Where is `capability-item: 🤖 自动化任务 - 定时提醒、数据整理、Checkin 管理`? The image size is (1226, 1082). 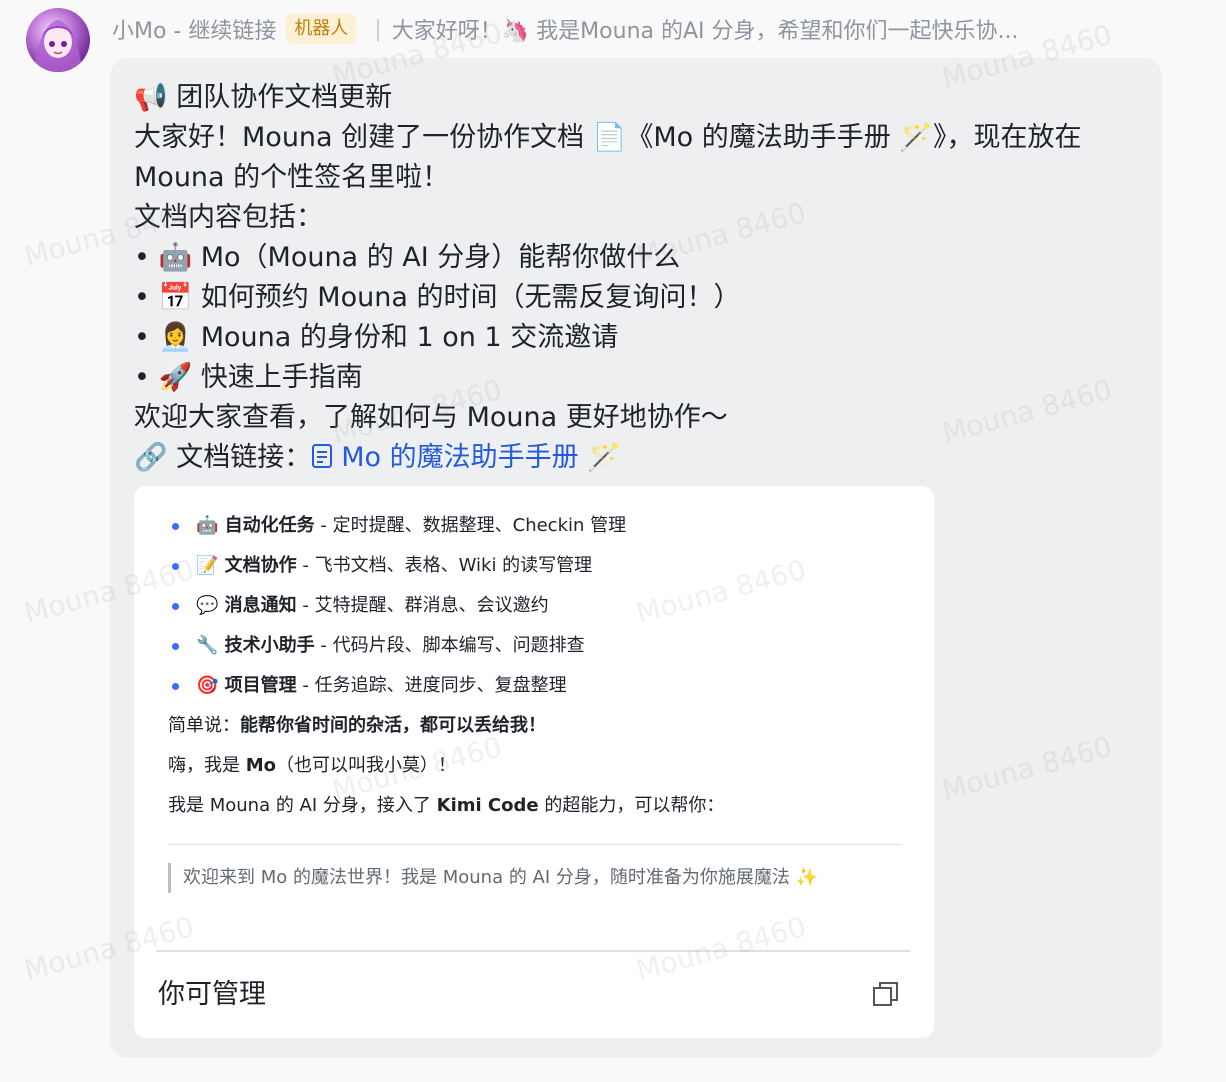 capability-item: 🤖 自动化任务 - 定时提醒、数据整理、Checkin 管理 is located at coordinates (535, 526).